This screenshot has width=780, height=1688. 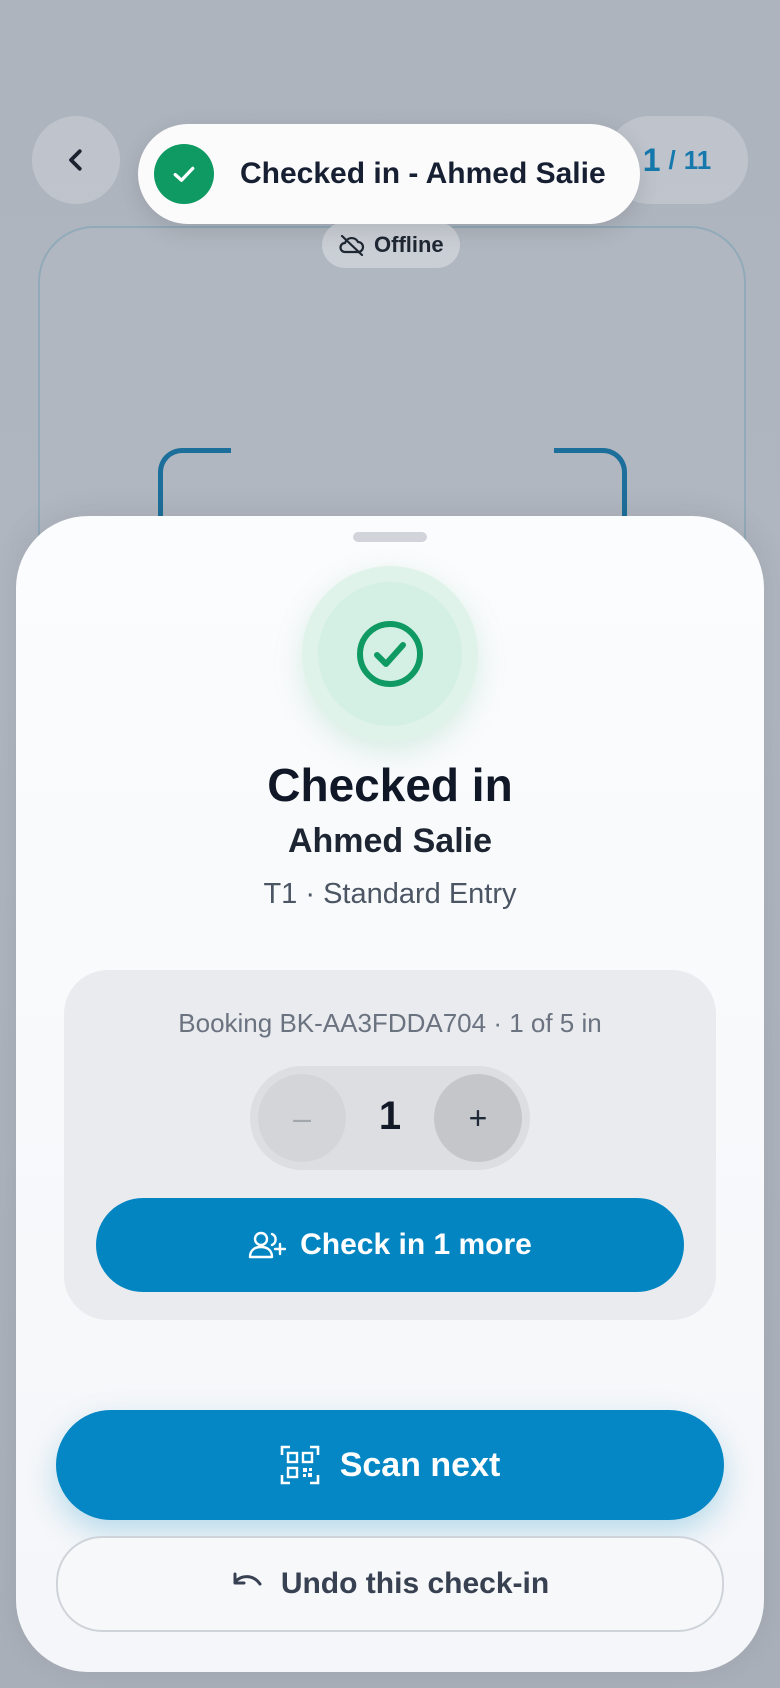 I want to click on check-in-more-button: Check in 1 more, so click(x=390, y=1245).